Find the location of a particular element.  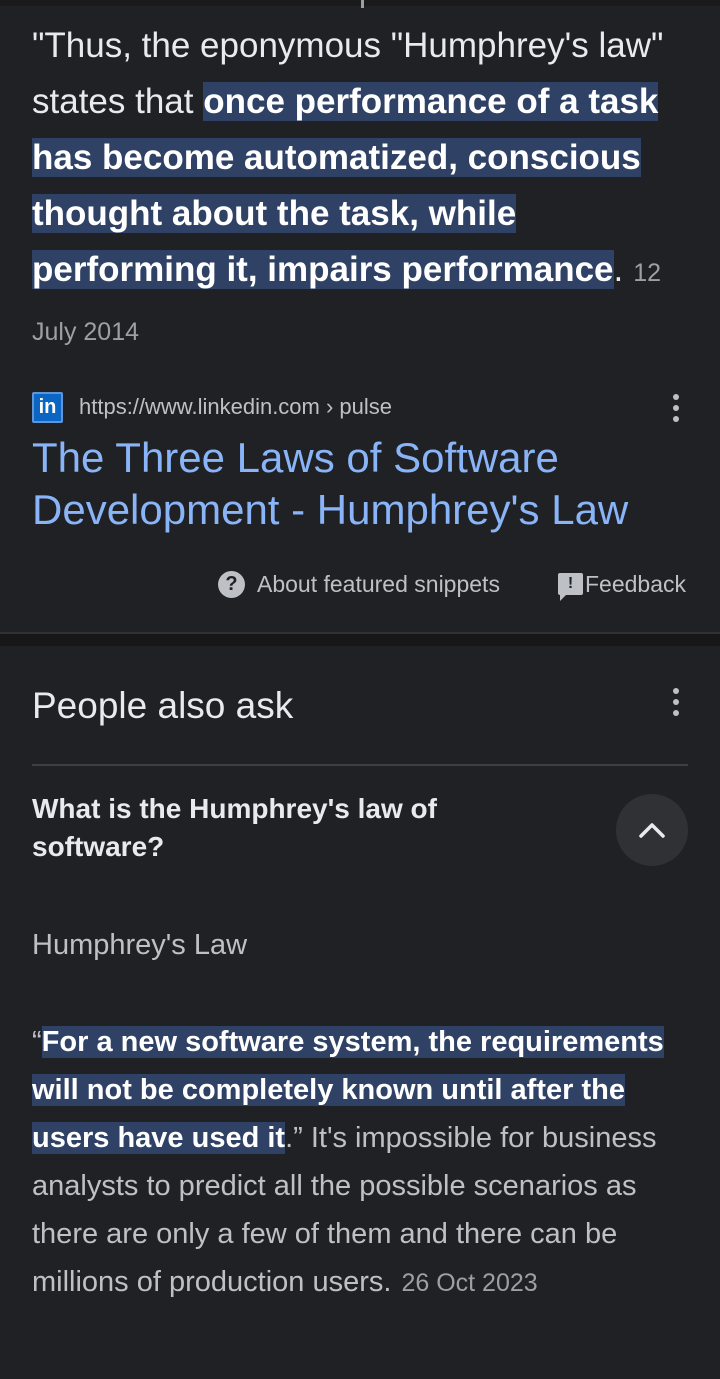

chevron-up-icon is located at coordinates (652, 830).